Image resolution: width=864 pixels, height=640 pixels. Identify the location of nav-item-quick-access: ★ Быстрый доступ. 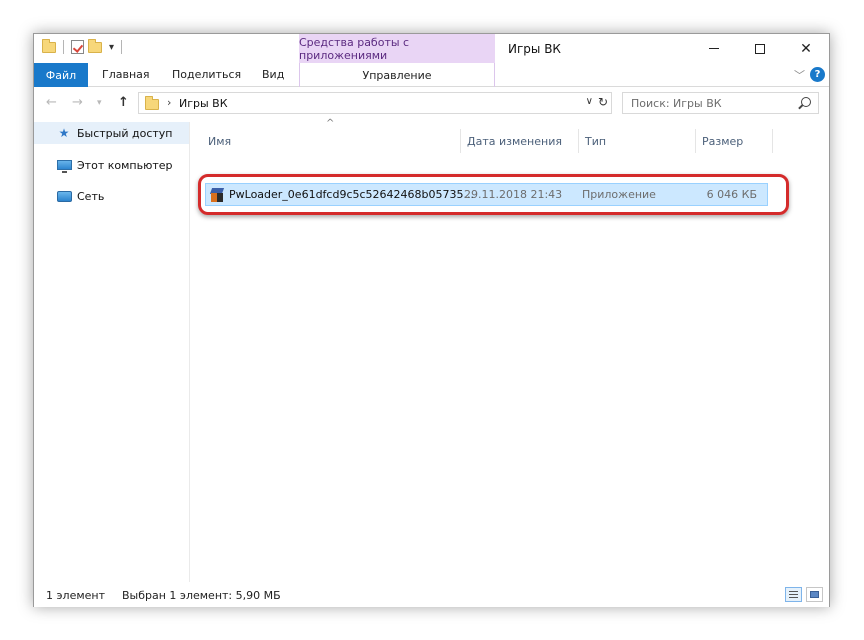
(111, 133).